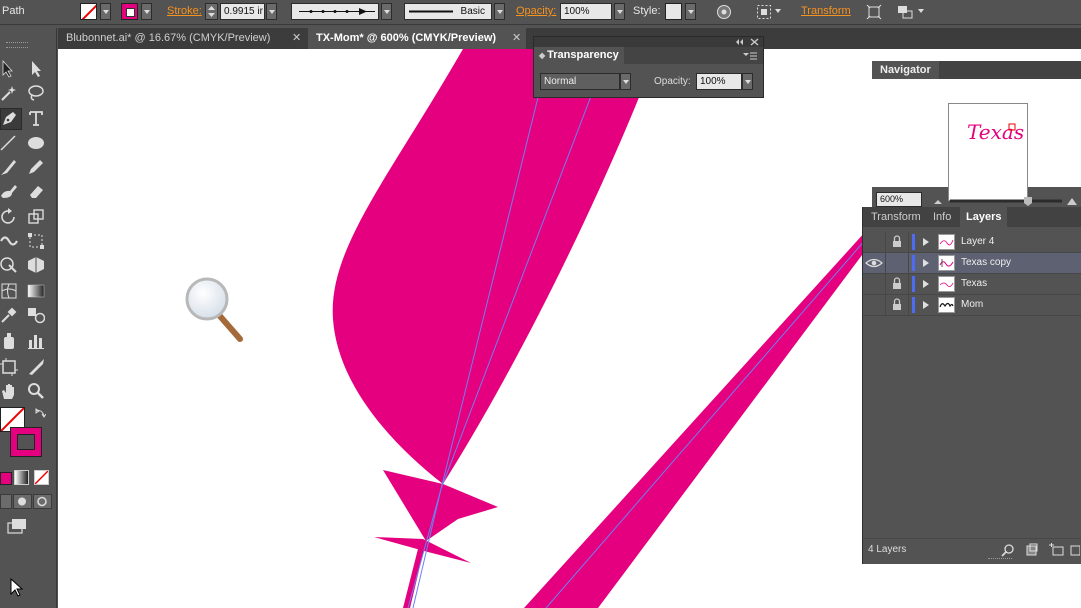  I want to click on transparency-opacity-dropdown, so click(747, 81).